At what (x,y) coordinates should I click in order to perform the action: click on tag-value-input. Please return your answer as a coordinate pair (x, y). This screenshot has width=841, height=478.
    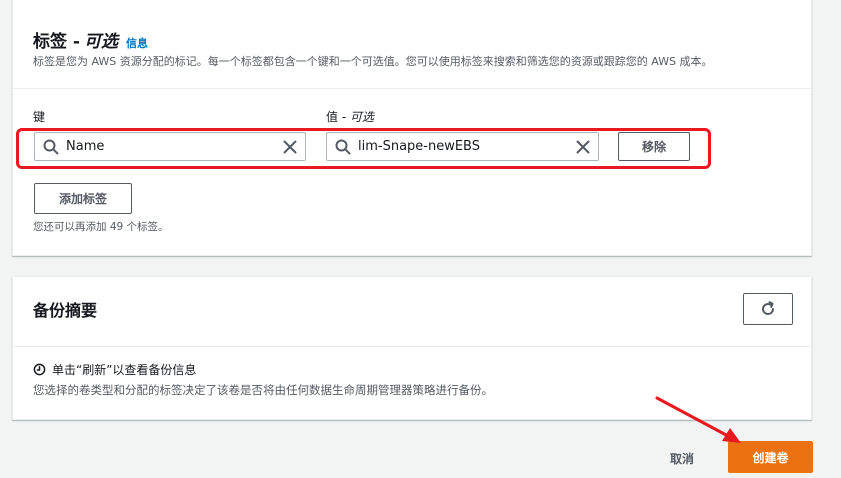
    Looking at the image, I should click on (466, 146).